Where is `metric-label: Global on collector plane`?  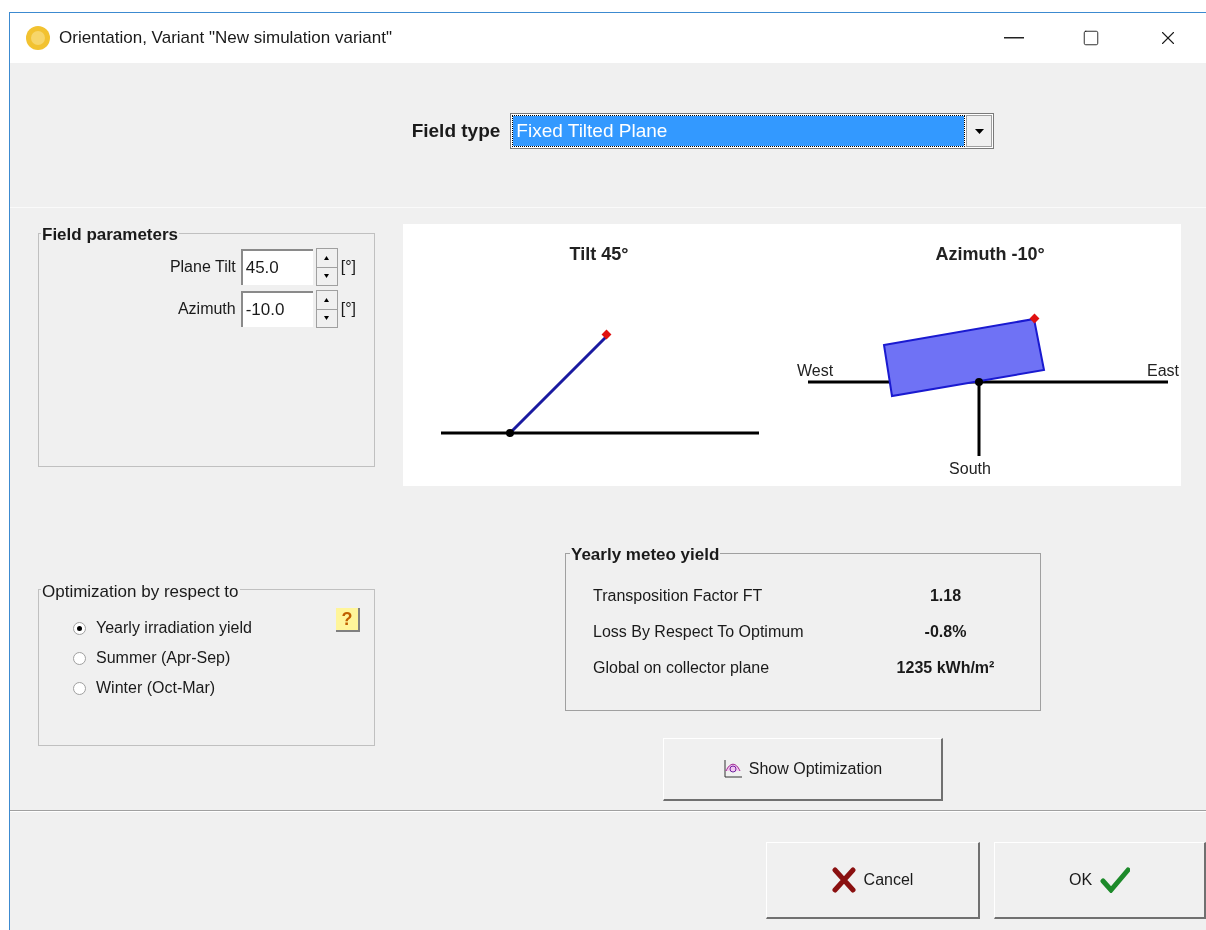 metric-label: Global on collector plane is located at coordinates (682, 668).